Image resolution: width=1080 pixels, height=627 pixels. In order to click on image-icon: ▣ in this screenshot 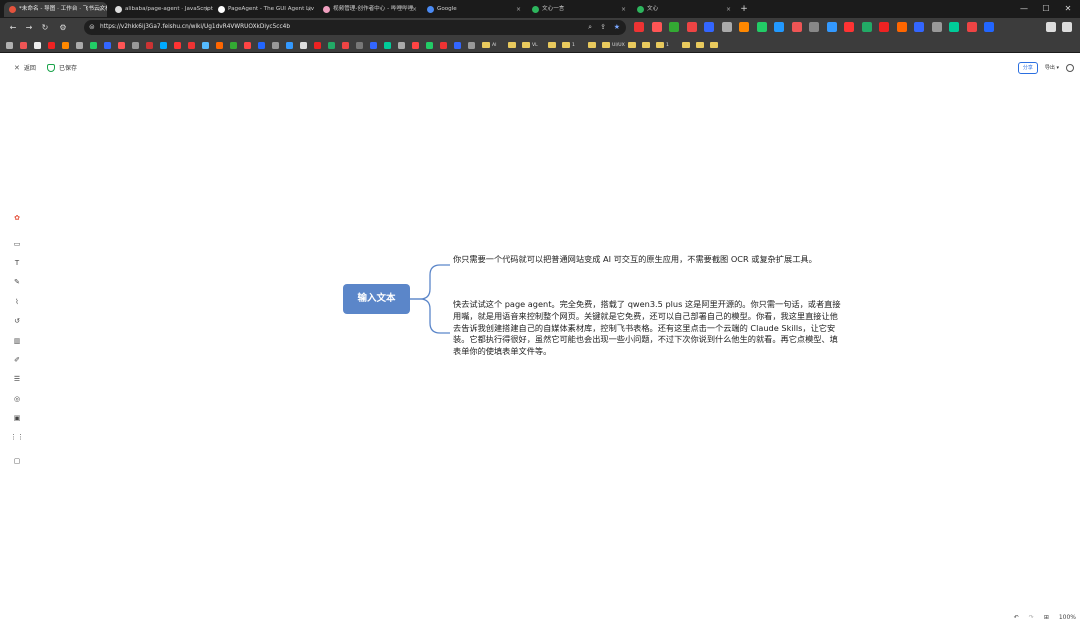, I will do `click(17, 418)`.